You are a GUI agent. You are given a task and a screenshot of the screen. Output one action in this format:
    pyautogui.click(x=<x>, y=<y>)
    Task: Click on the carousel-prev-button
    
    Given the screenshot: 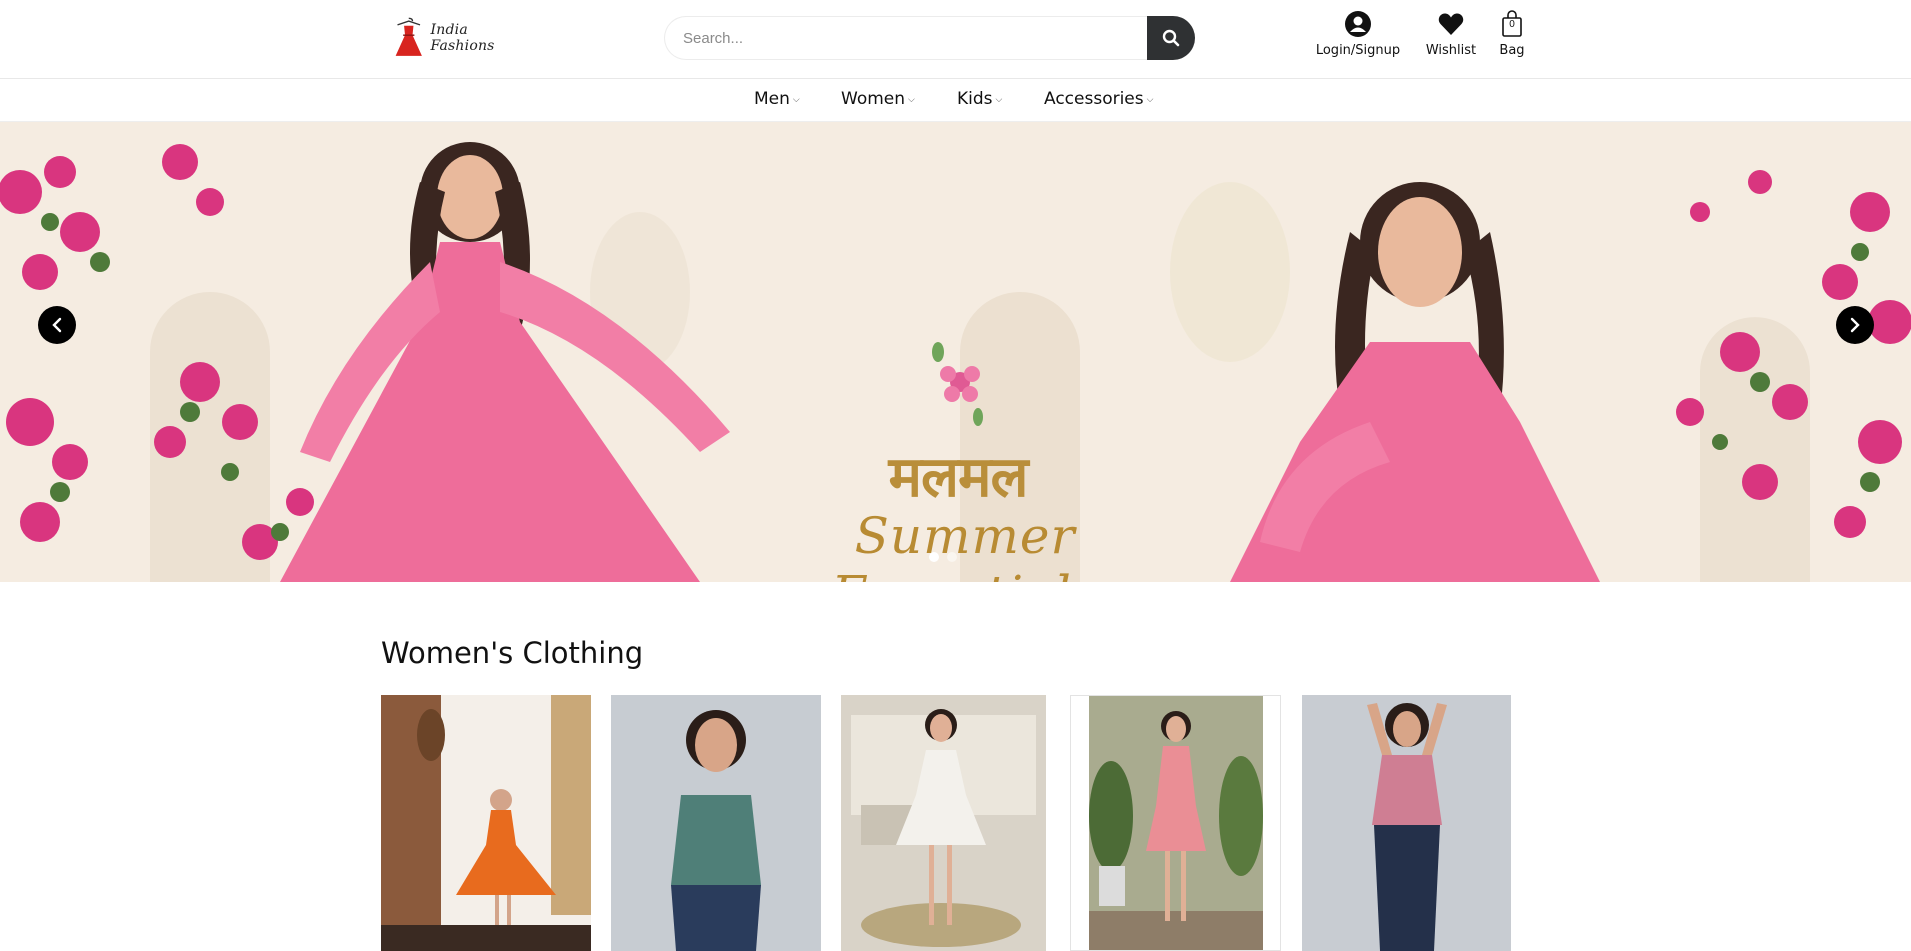 What is the action you would take?
    pyautogui.click(x=57, y=325)
    